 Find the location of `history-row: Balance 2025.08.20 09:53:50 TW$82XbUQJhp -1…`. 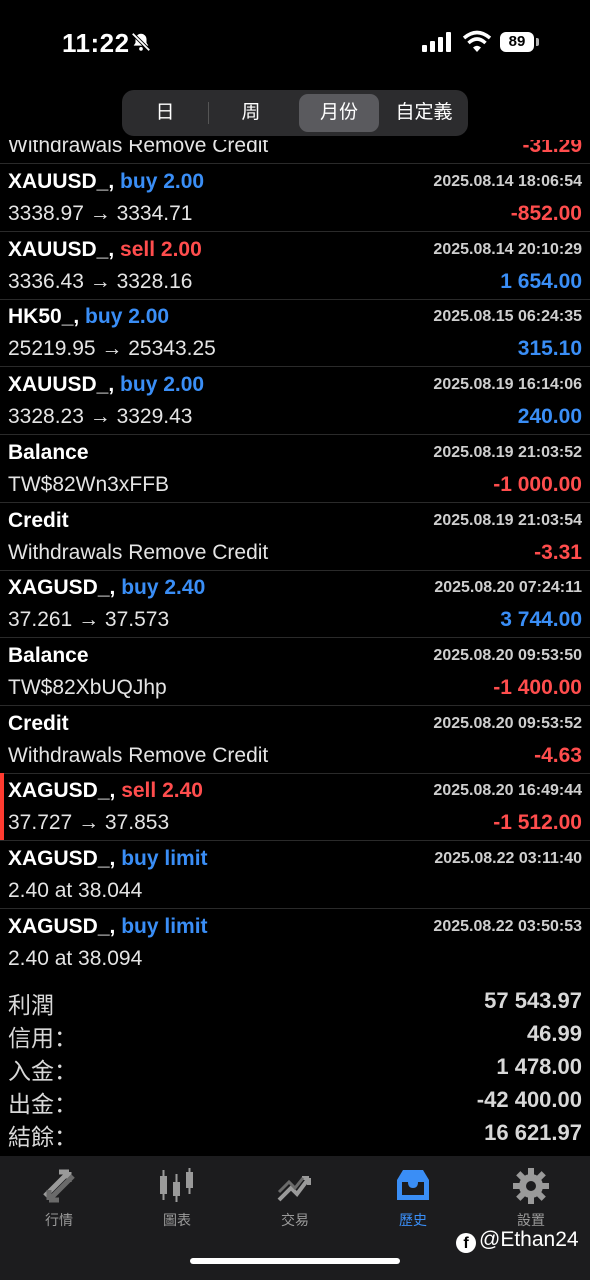

history-row: Balance 2025.08.20 09:53:50 TW$82XbUQJhp -1… is located at coordinates (295, 672).